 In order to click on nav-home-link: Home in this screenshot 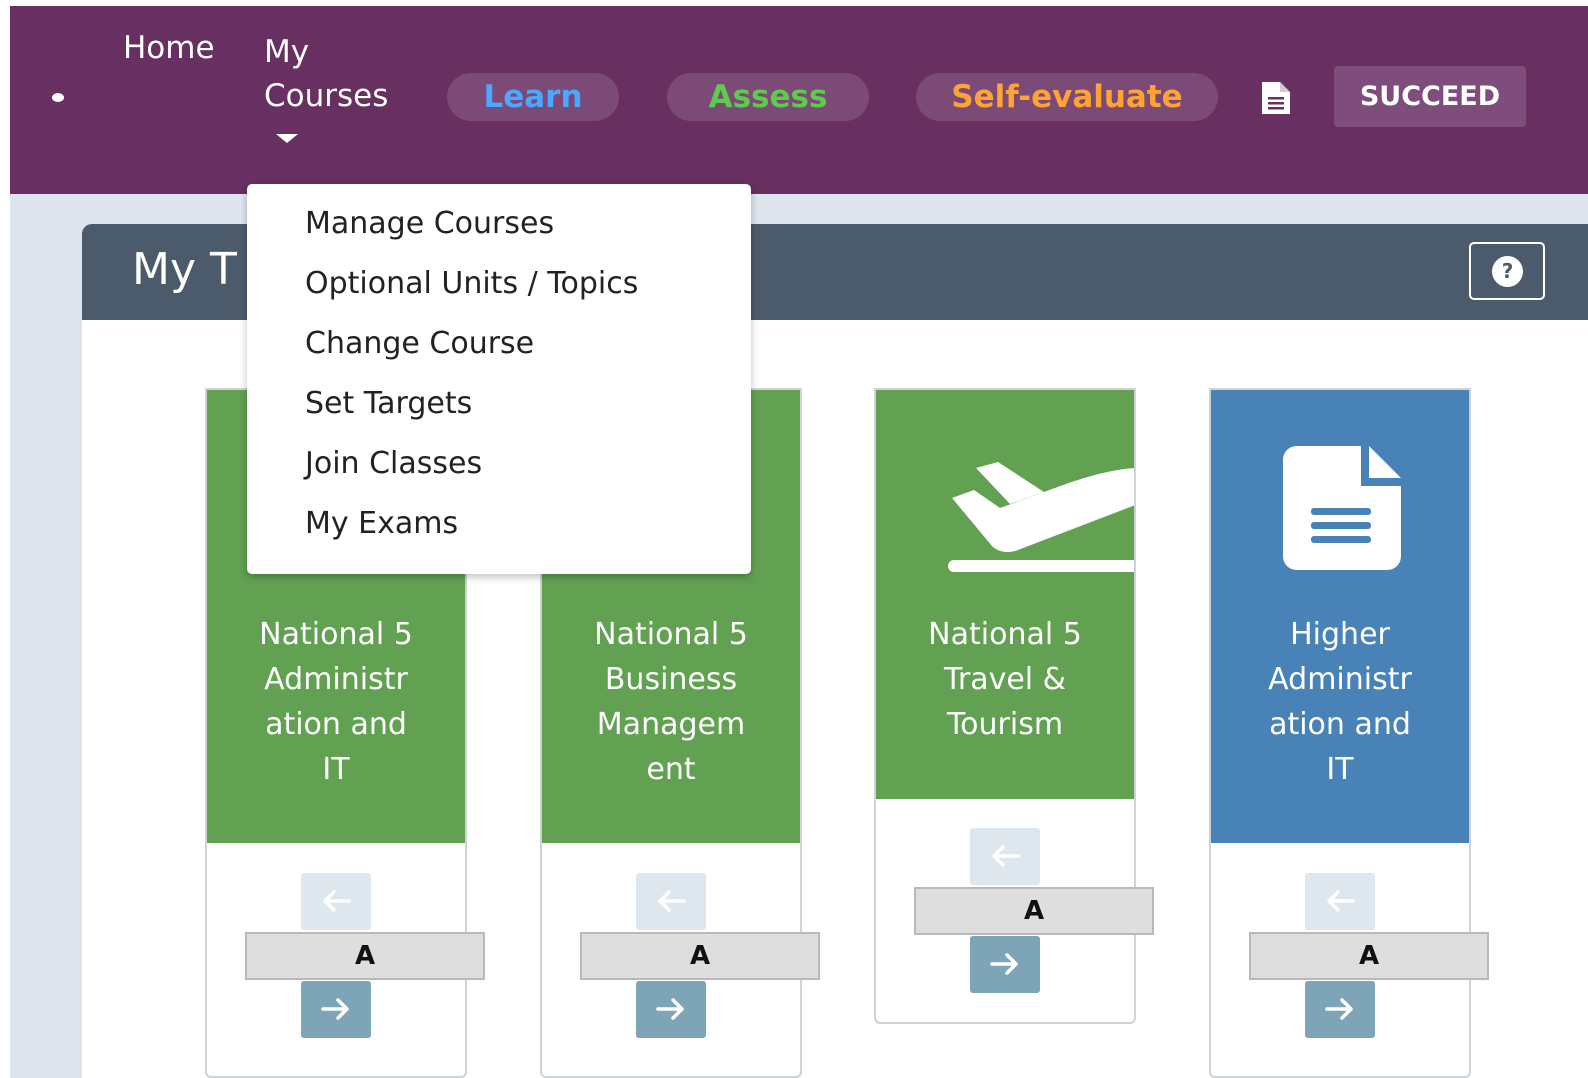, I will do `click(169, 48)`.